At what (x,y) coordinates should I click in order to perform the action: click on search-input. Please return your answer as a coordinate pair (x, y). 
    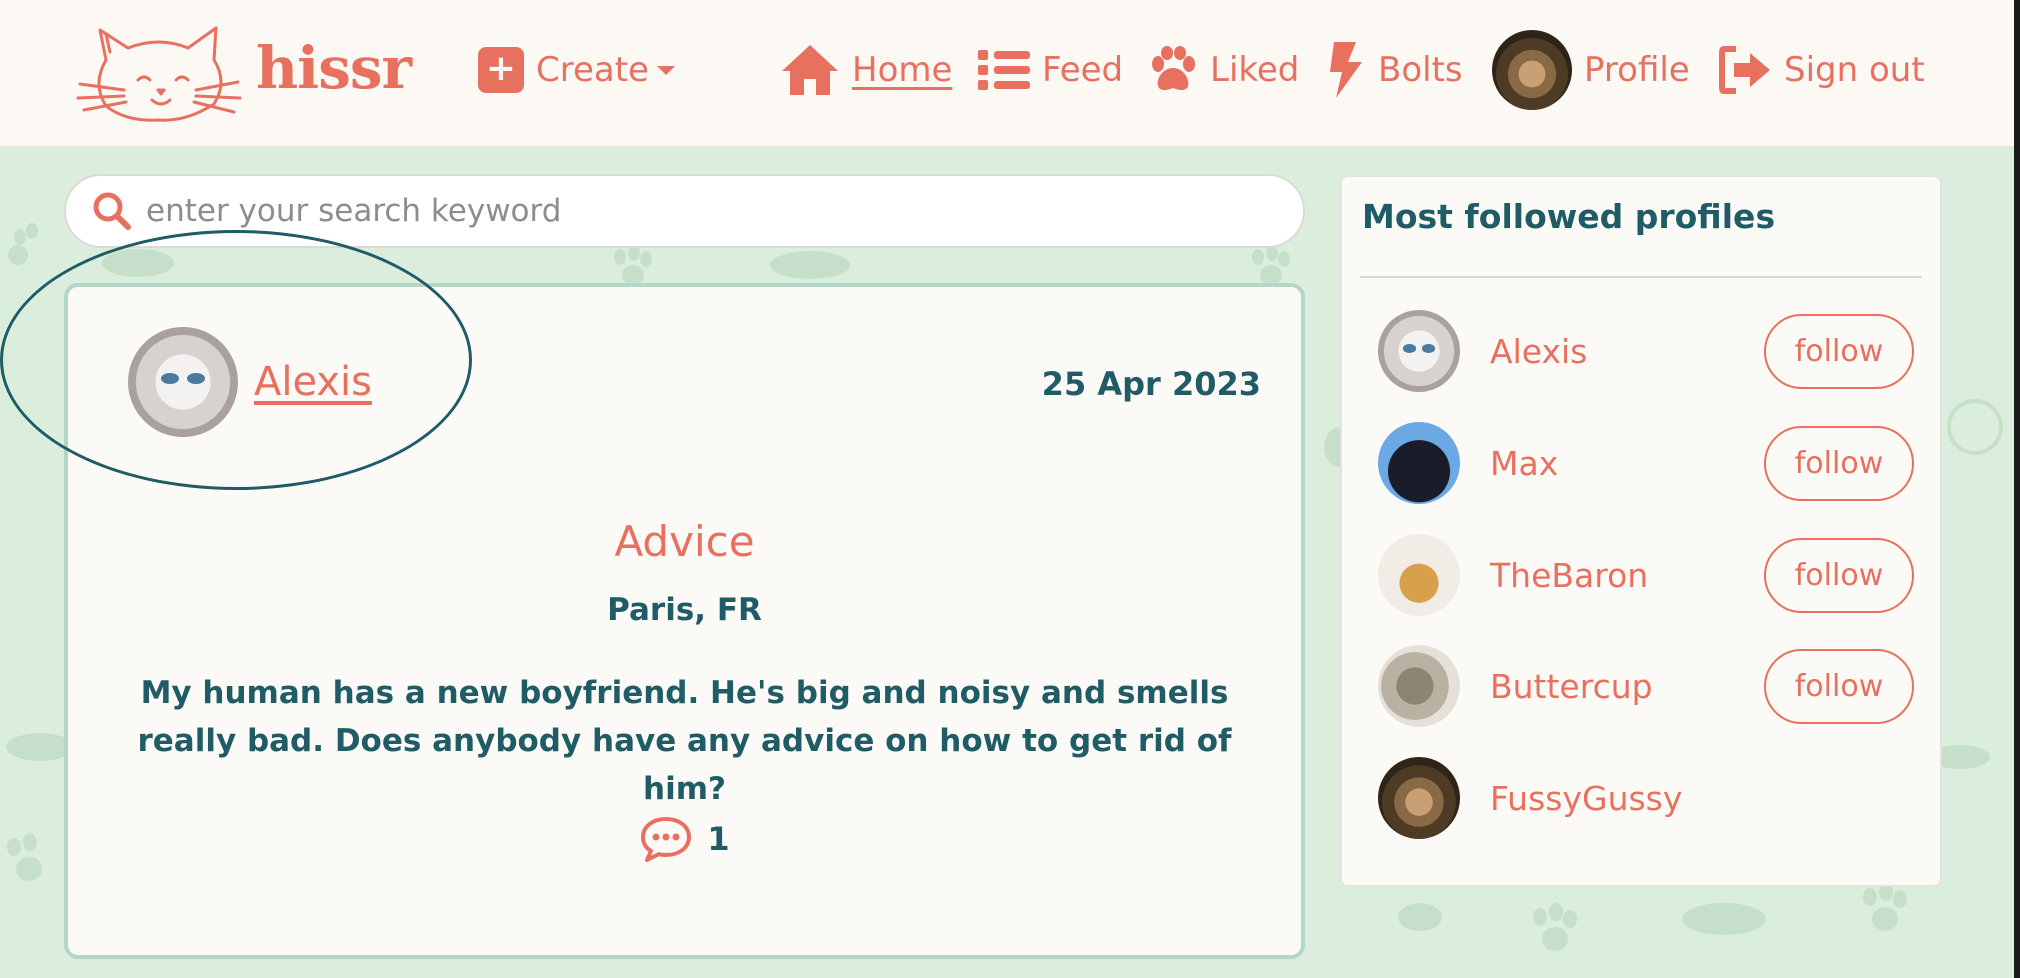
    Looking at the image, I should click on (696, 211).